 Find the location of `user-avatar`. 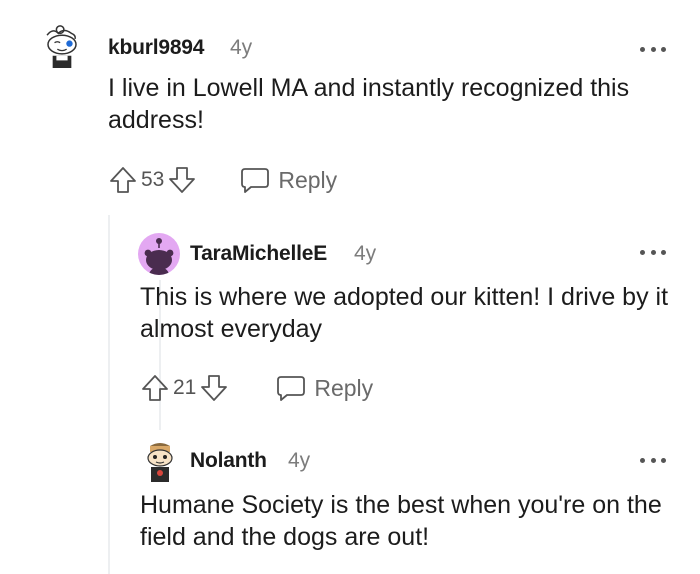

user-avatar is located at coordinates (160, 463).